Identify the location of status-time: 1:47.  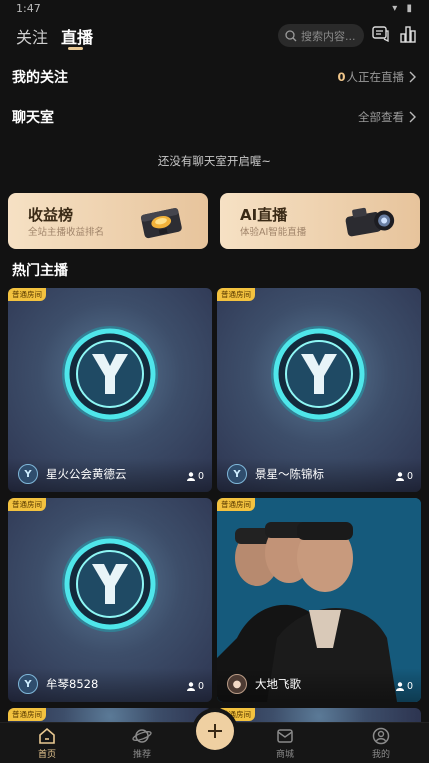
(28, 8).